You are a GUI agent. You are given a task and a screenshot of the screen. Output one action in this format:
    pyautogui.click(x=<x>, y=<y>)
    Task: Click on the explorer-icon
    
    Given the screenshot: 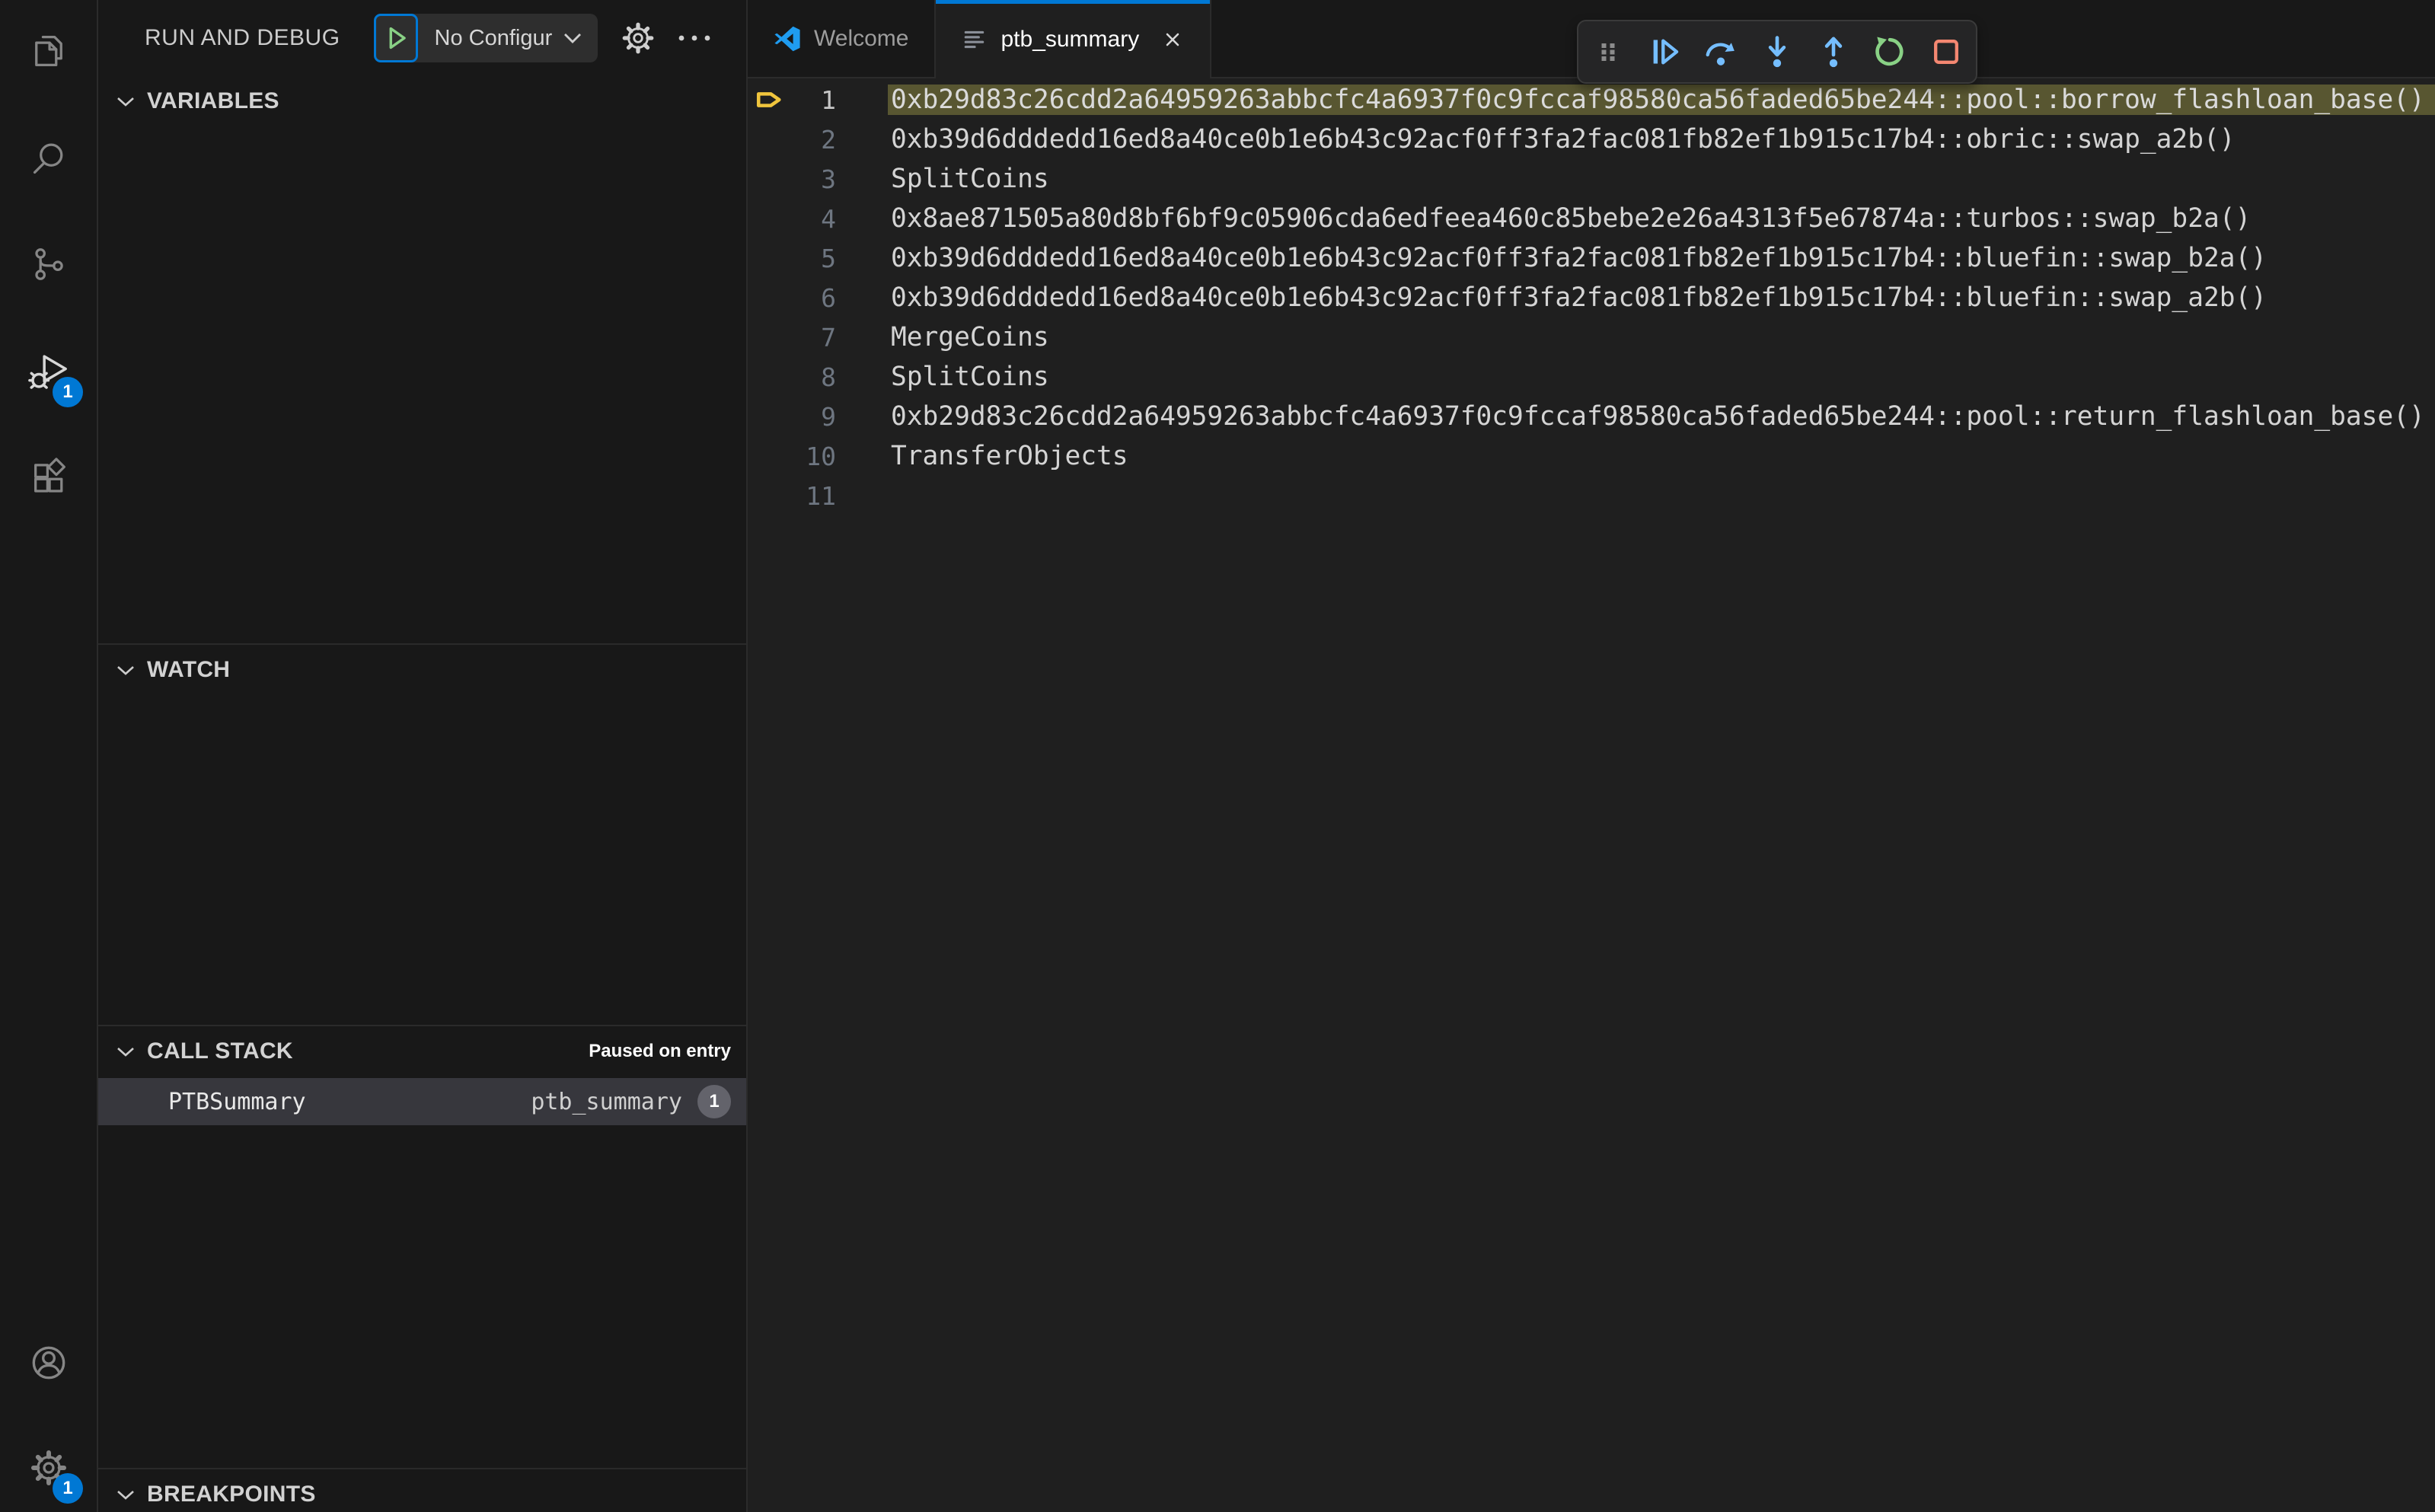 What is the action you would take?
    pyautogui.click(x=48, y=51)
    